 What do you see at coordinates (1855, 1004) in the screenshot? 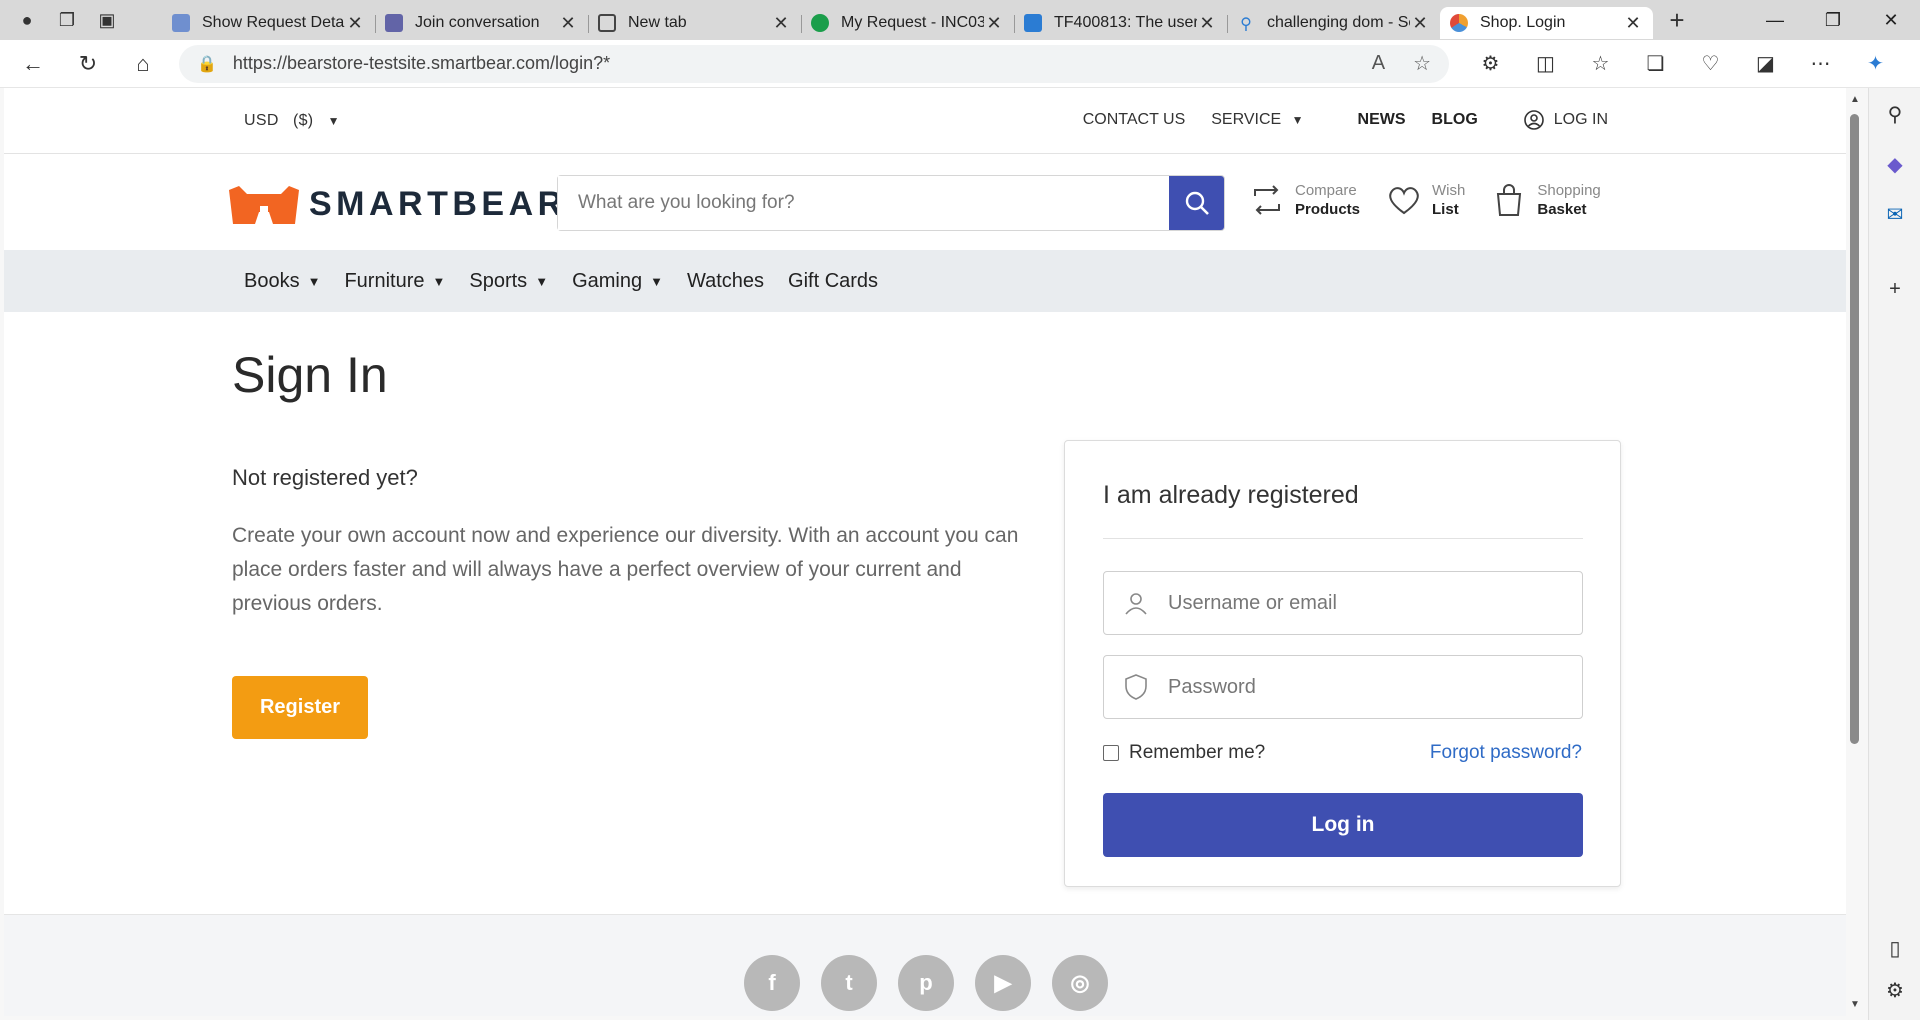
I see `scroll-down-icon: ▼` at bounding box center [1855, 1004].